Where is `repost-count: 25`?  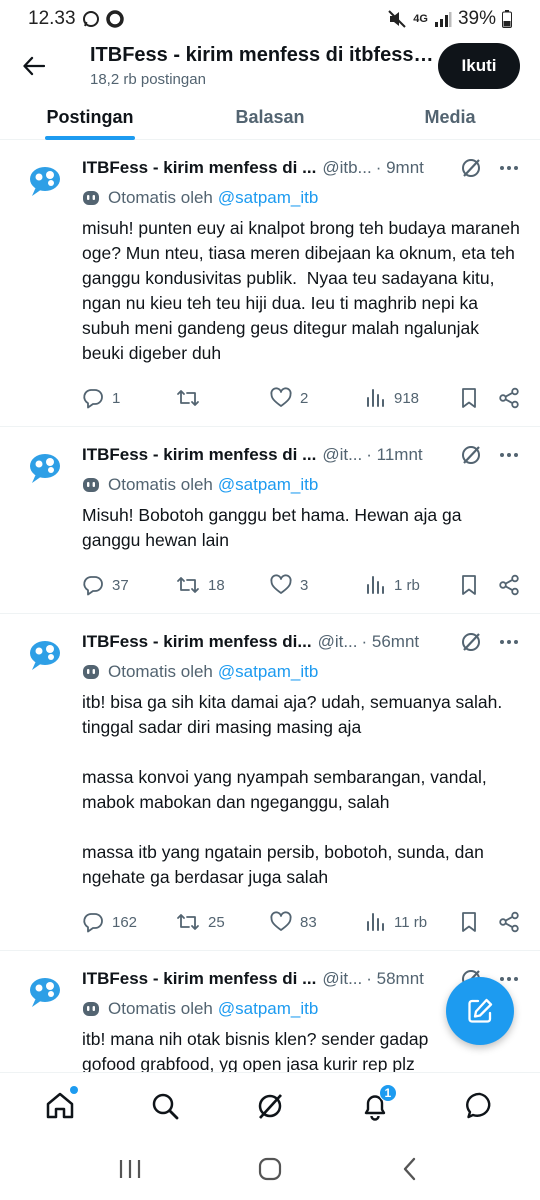
repost-count: 25 is located at coordinates (216, 922).